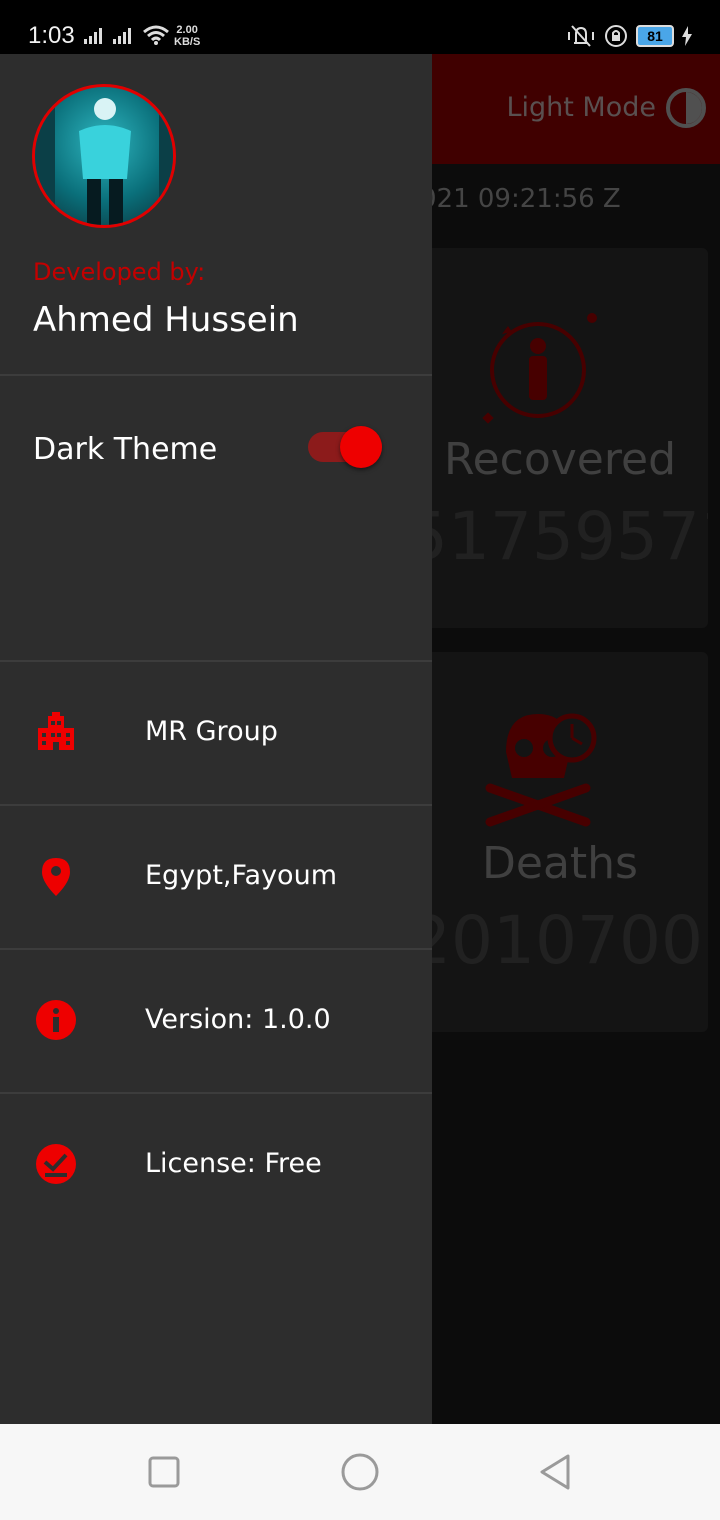 The height and width of the screenshot is (1520, 720). Describe the element at coordinates (233, 1163) in the screenshot. I see `menu-item-label: License: Free` at that location.